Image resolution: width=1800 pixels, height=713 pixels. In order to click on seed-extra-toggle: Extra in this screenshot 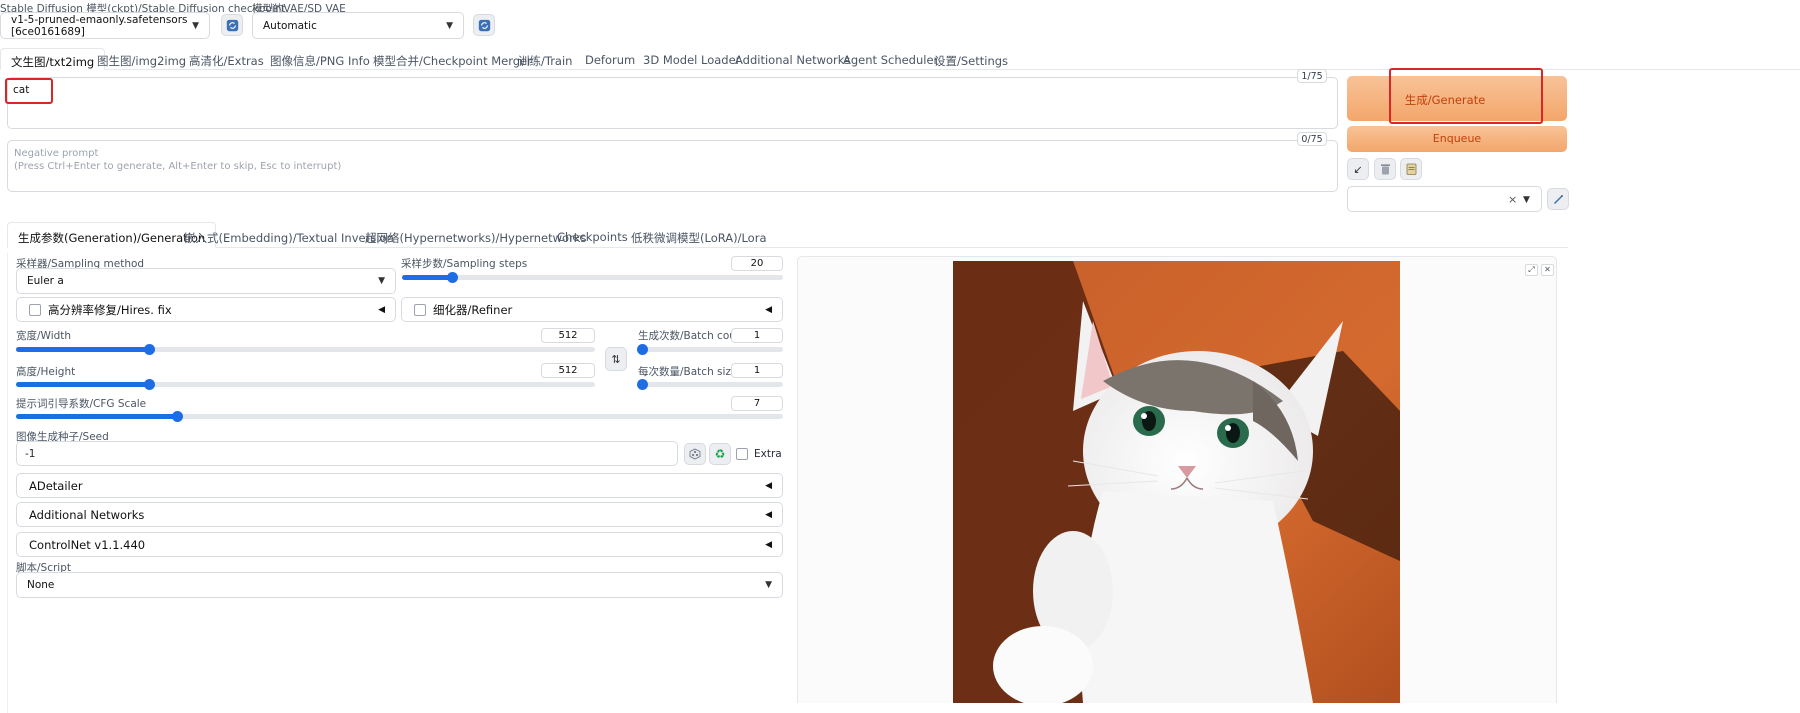, I will do `click(759, 454)`.